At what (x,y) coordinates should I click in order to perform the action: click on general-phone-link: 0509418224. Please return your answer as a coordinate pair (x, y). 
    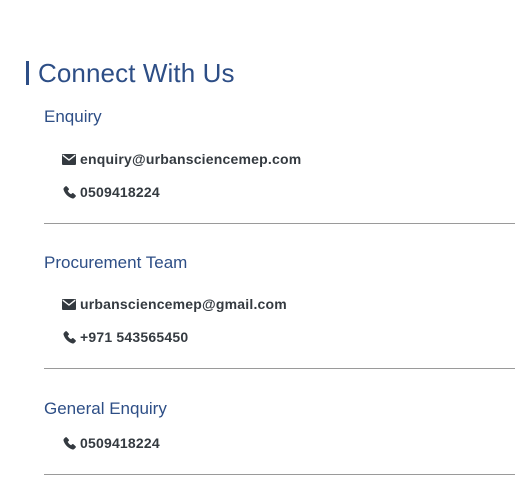
    Looking at the image, I should click on (111, 443).